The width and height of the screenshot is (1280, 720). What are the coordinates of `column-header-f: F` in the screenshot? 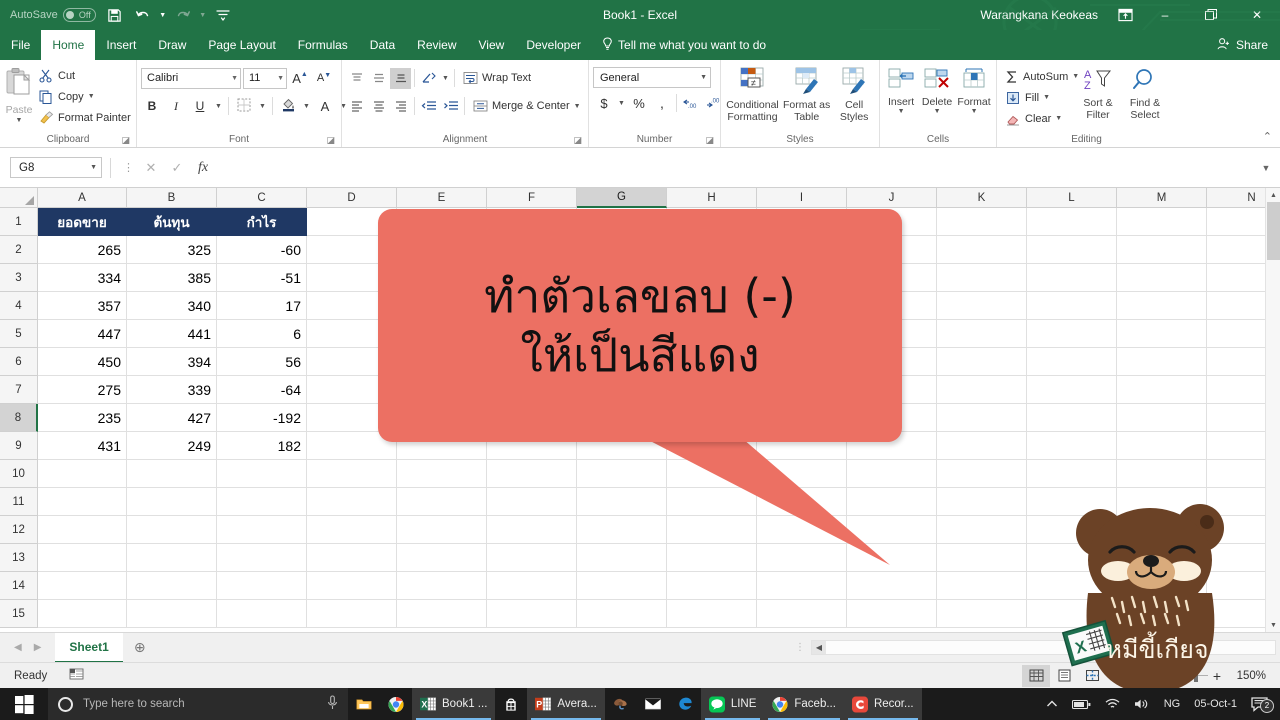 It's located at (532, 198).